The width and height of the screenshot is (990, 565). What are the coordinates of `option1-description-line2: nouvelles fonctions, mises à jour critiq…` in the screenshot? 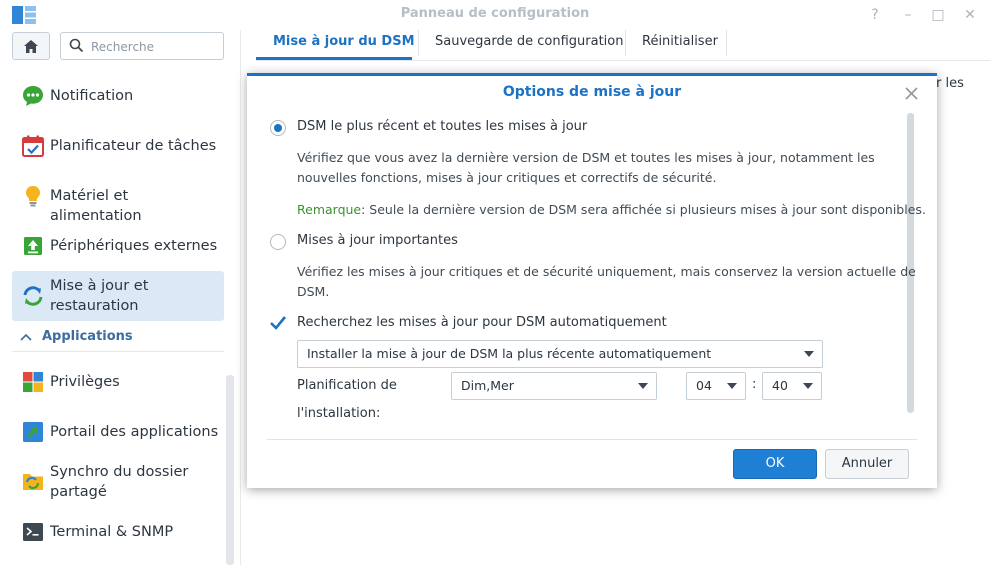 It's located at (507, 177).